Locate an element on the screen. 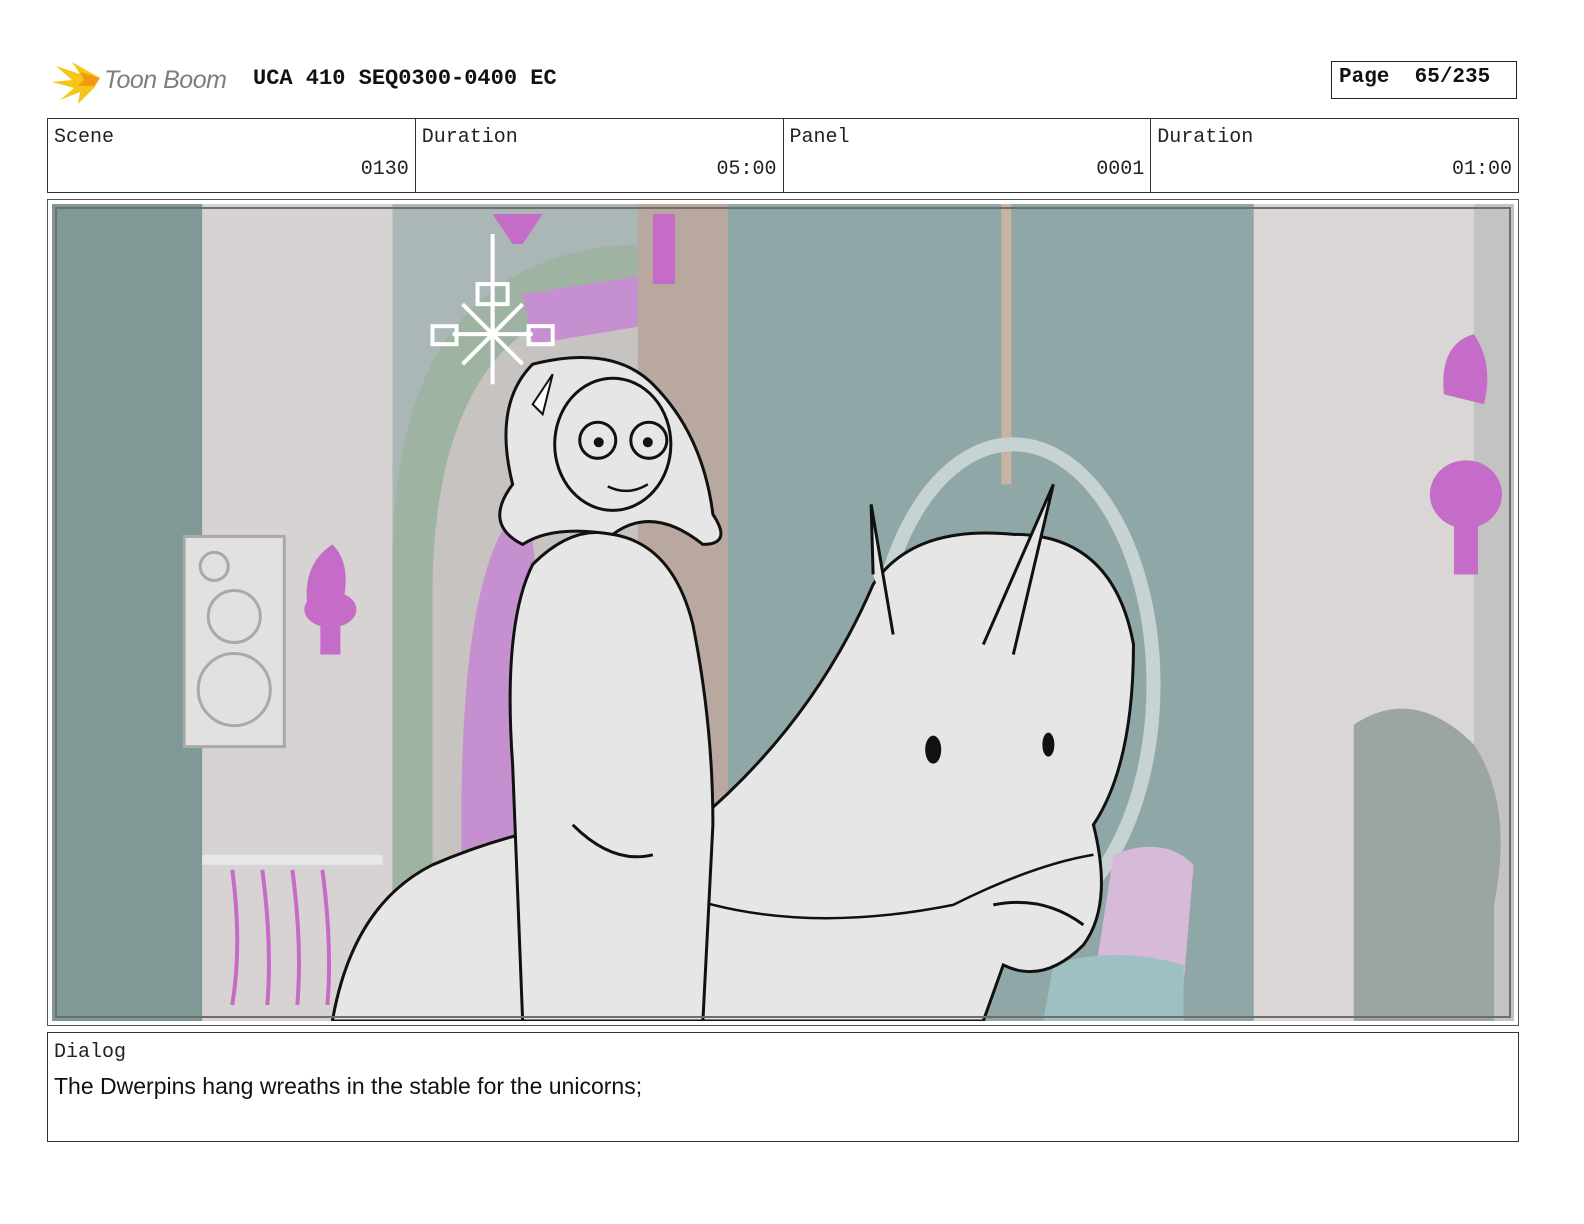  panel-value: 0001 is located at coordinates (1120, 169).